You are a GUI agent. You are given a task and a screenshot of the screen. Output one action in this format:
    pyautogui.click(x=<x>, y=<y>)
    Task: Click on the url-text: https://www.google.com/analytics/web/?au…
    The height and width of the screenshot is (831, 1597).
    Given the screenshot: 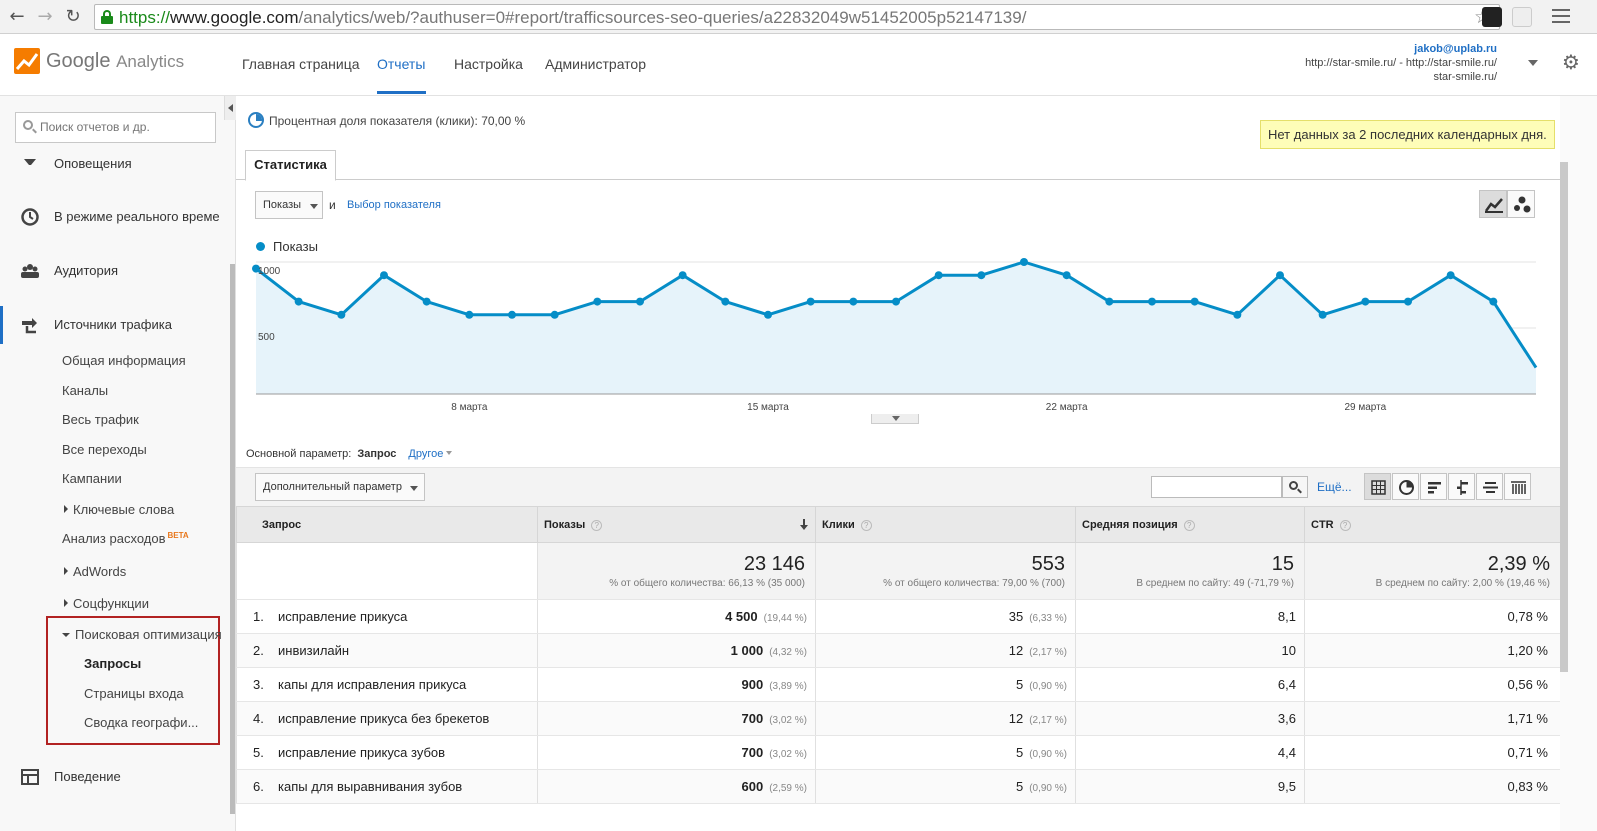 What is the action you would take?
    pyautogui.click(x=572, y=18)
    